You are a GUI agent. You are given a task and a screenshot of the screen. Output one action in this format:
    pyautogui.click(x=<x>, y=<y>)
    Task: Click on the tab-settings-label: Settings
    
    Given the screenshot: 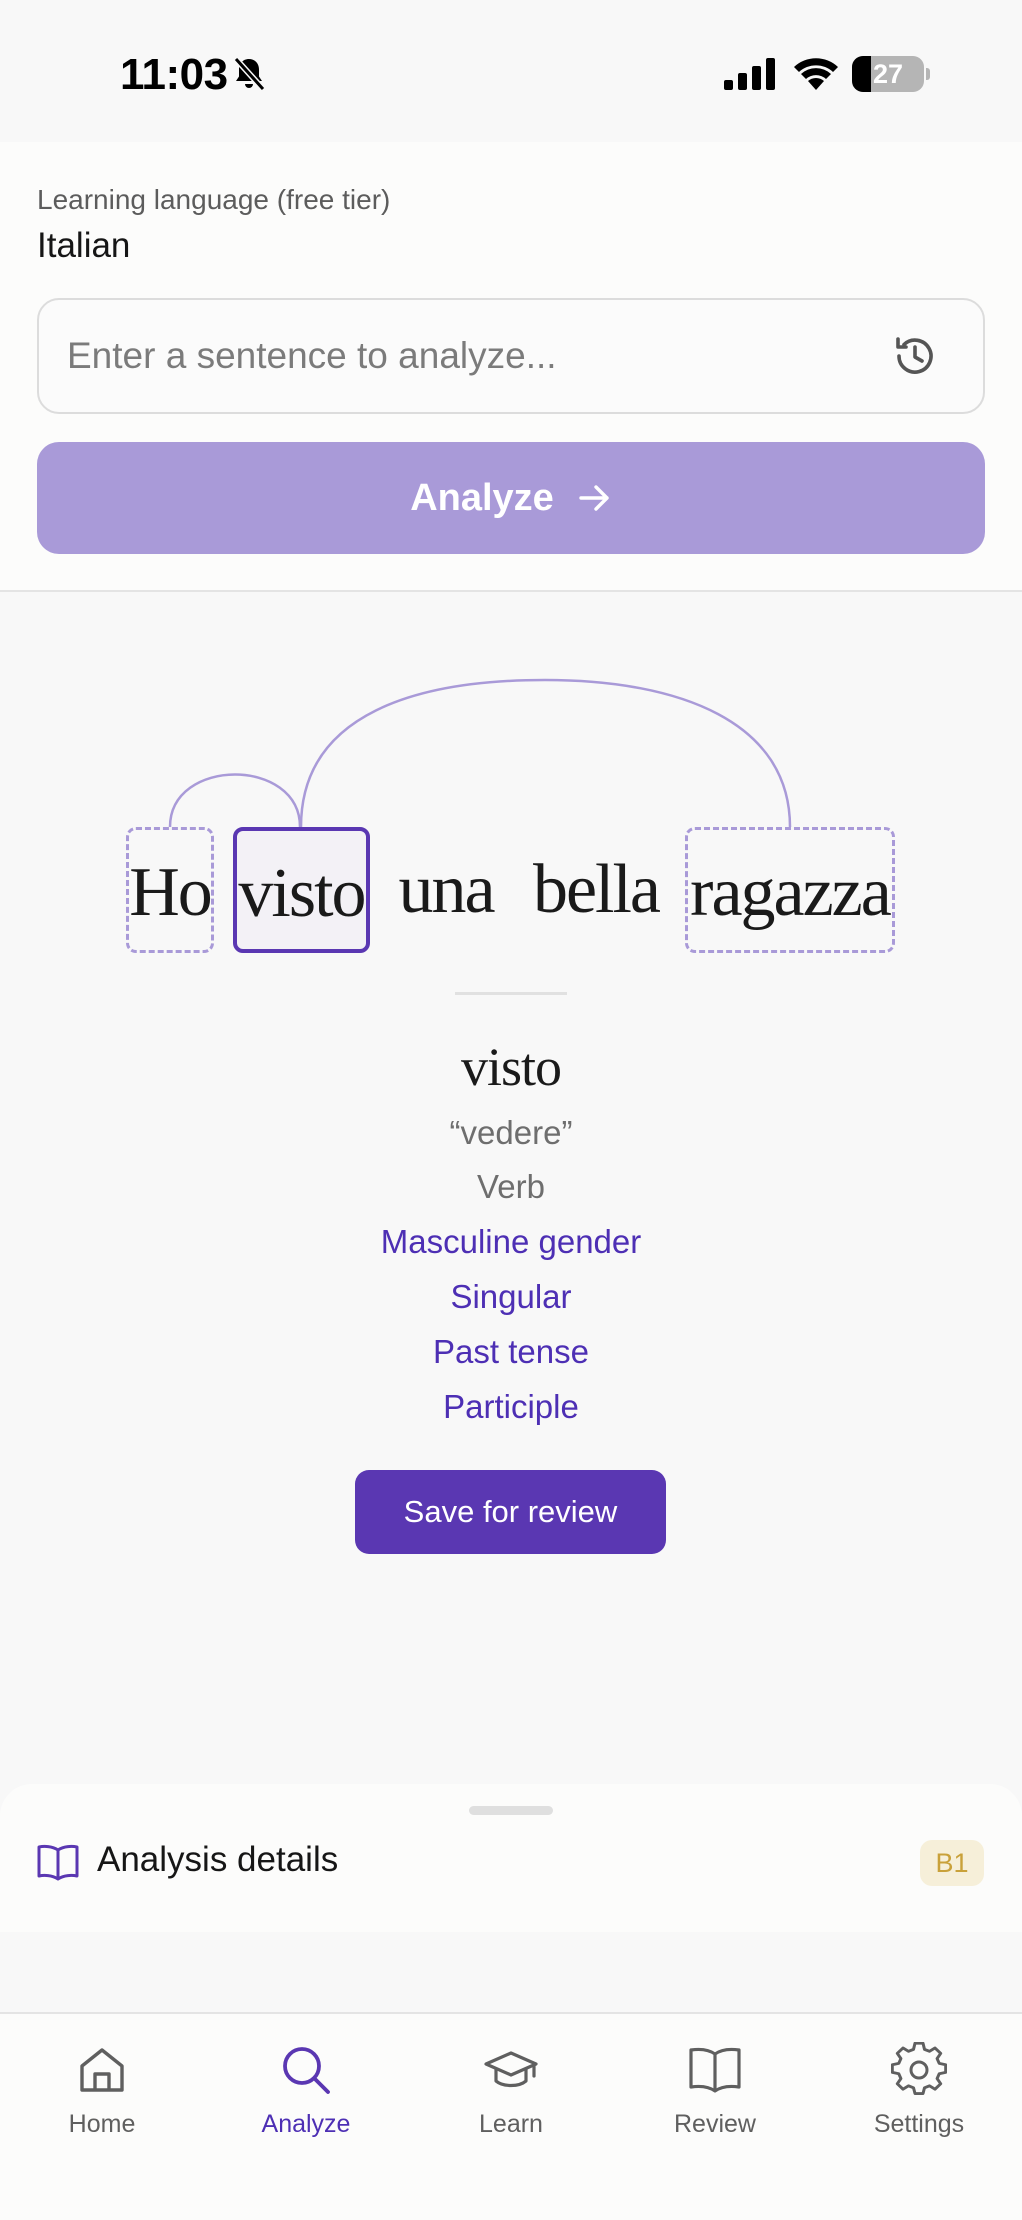 What is the action you would take?
    pyautogui.click(x=919, y=2124)
    